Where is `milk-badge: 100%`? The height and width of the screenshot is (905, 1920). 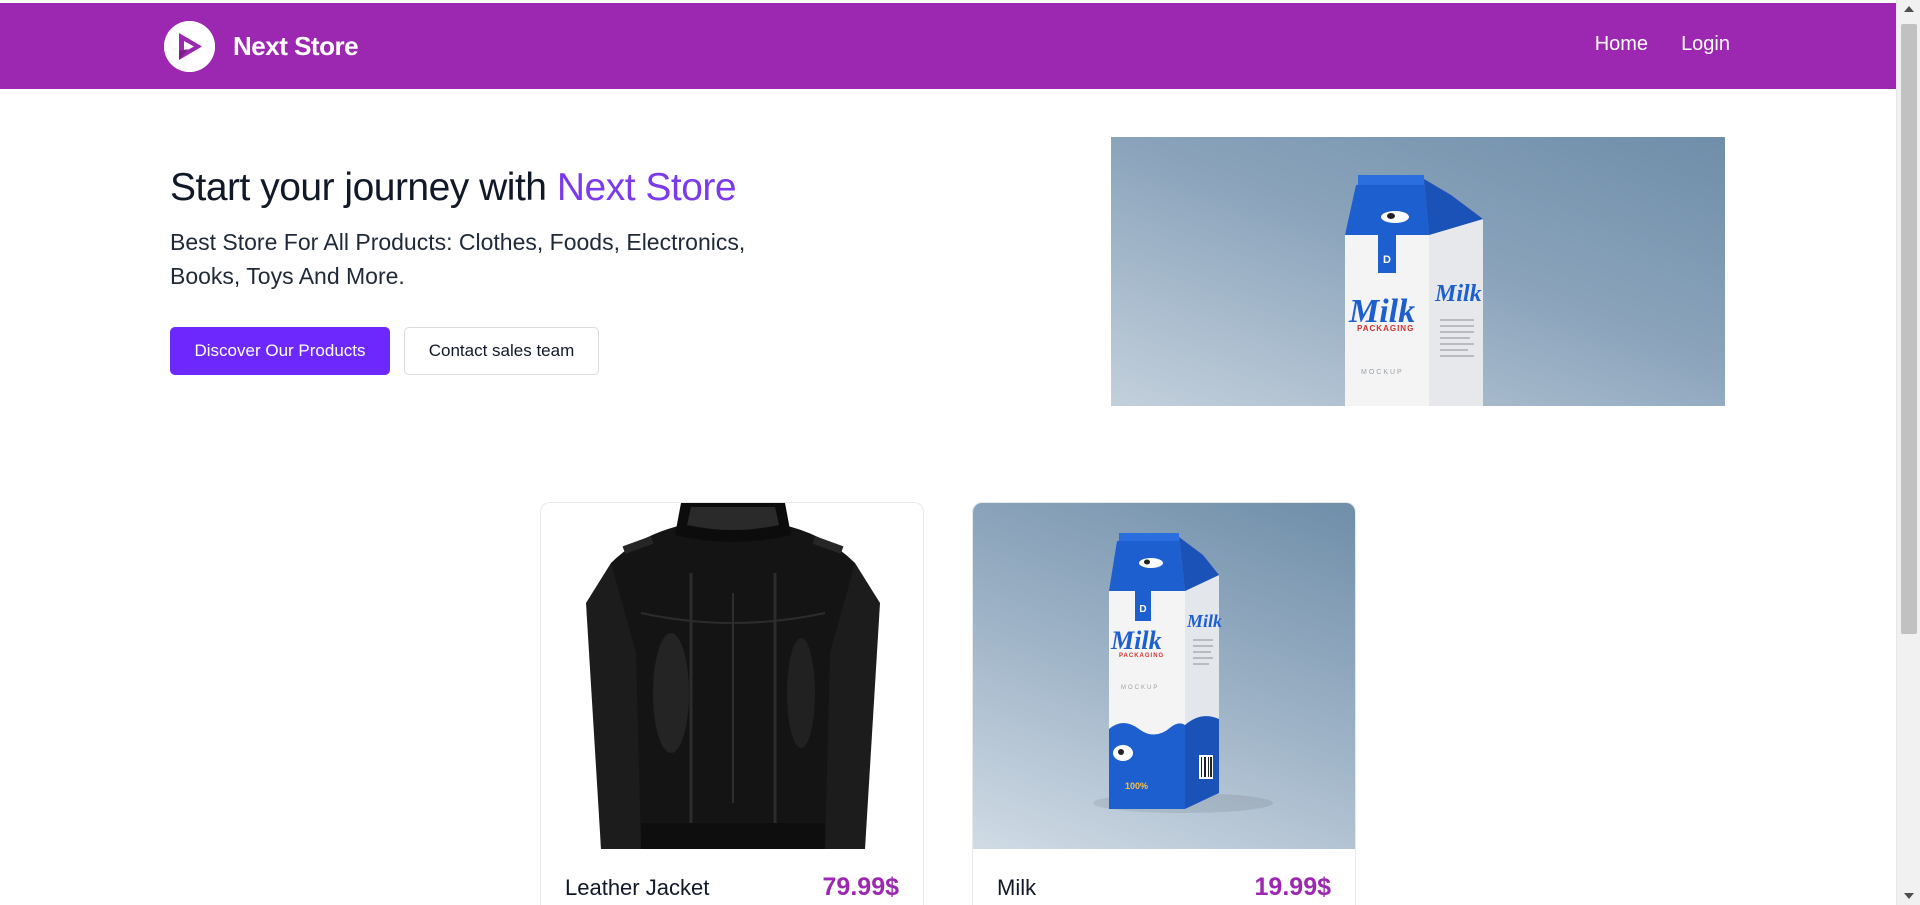
milk-badge: 100% is located at coordinates (1136, 786).